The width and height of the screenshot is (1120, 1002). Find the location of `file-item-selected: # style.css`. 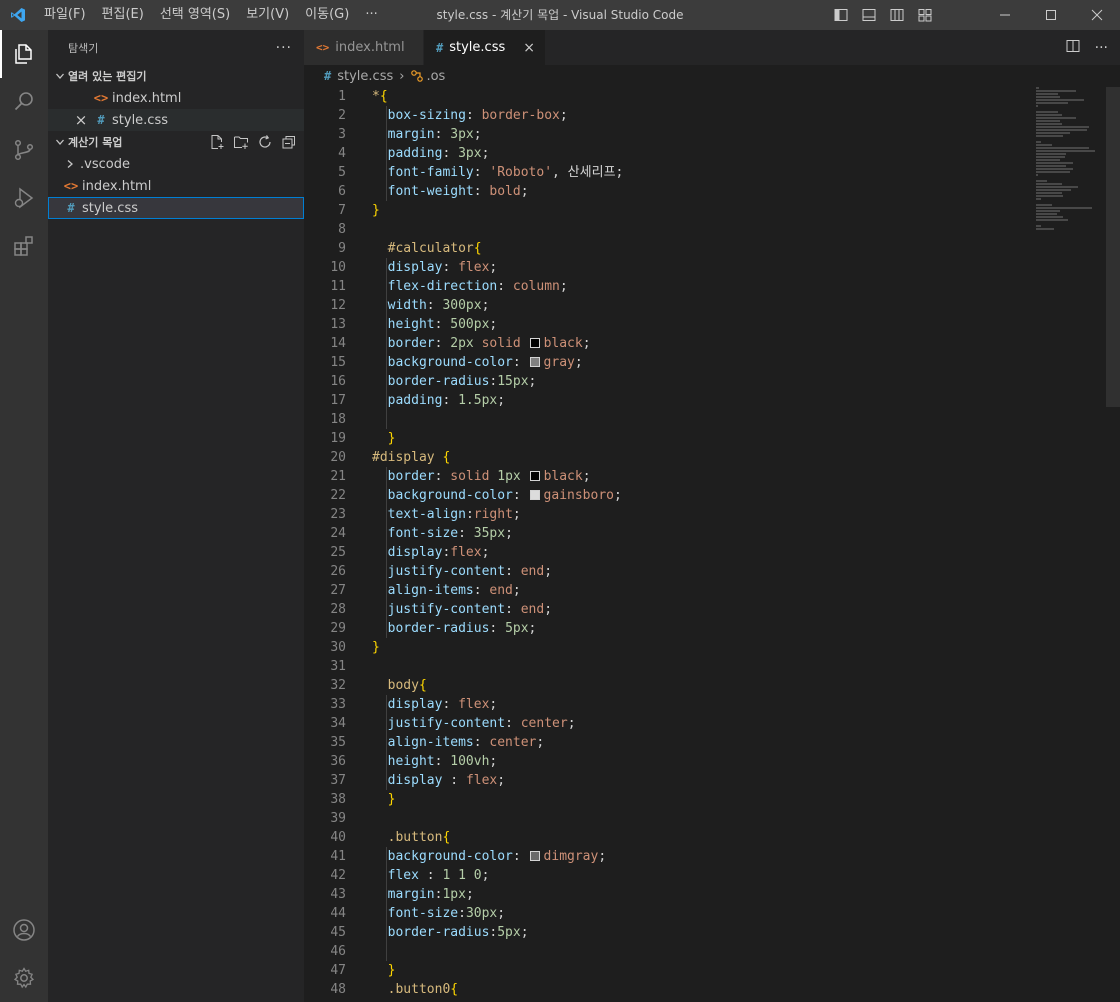

file-item-selected: # style.css is located at coordinates (176, 208).